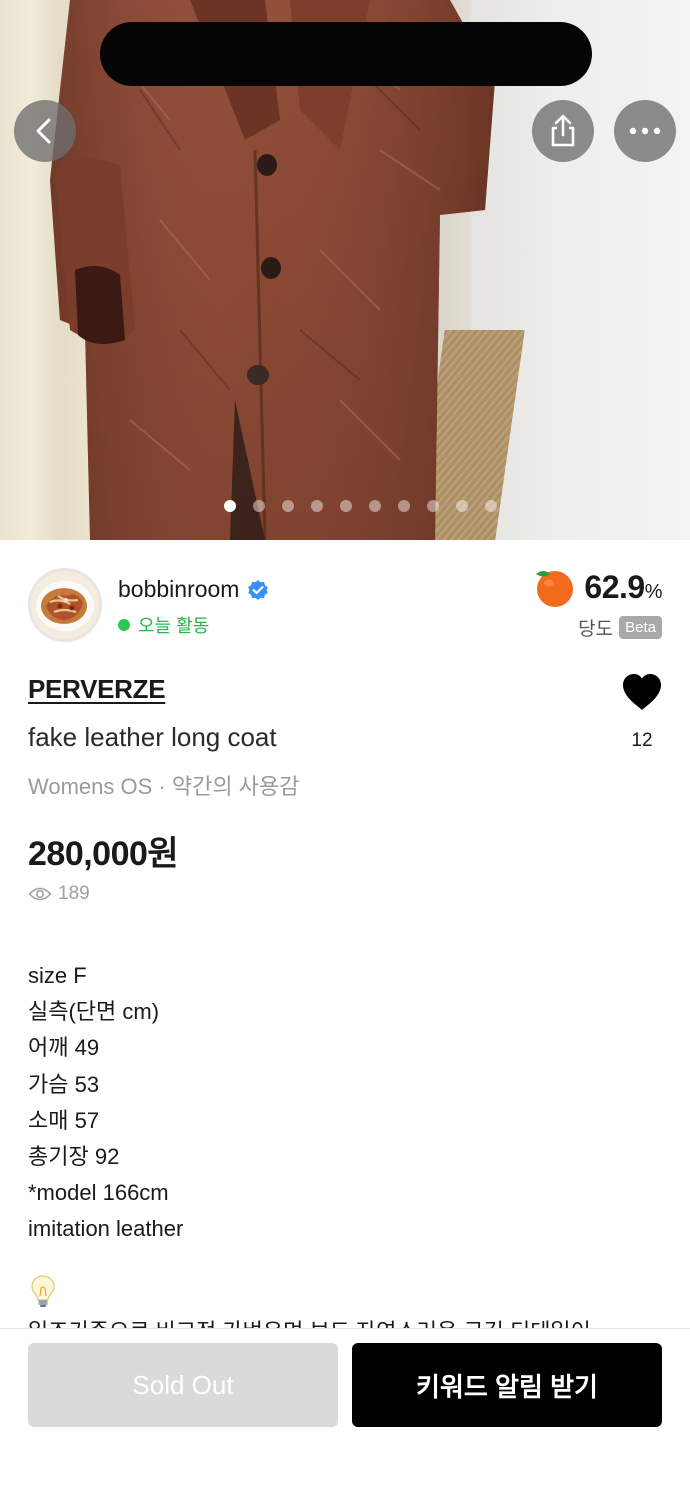  I want to click on description-line: 실측(단면 cm), so click(94, 1012).